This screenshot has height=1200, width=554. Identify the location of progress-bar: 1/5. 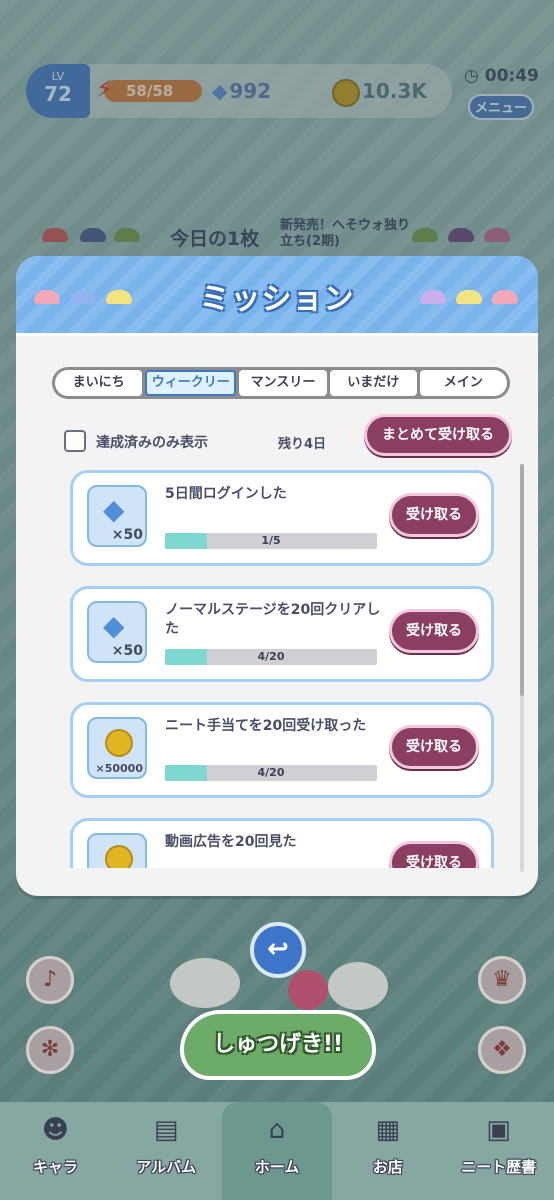
(271, 541).